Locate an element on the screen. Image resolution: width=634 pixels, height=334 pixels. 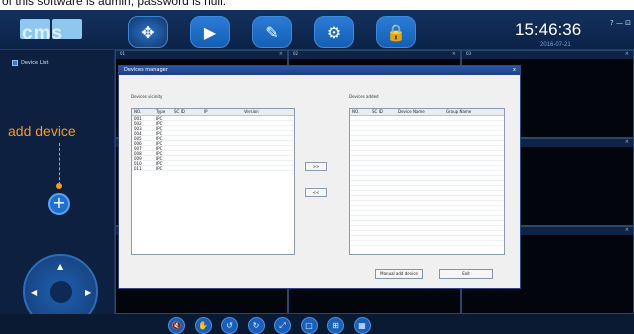
table-cell: 007 is located at coordinates (138, 148).